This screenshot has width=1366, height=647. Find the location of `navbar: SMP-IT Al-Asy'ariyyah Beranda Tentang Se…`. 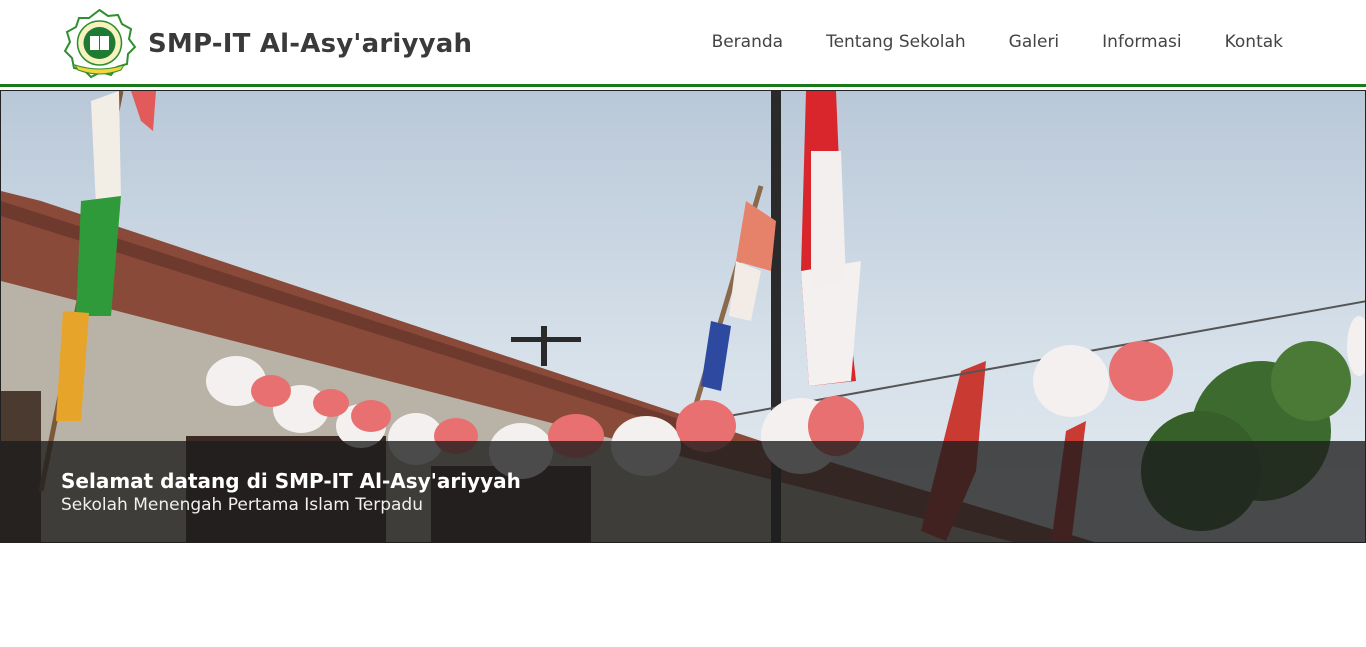

navbar: SMP-IT Al-Asy'ariyyah Beranda Tentang Se… is located at coordinates (683, 43).